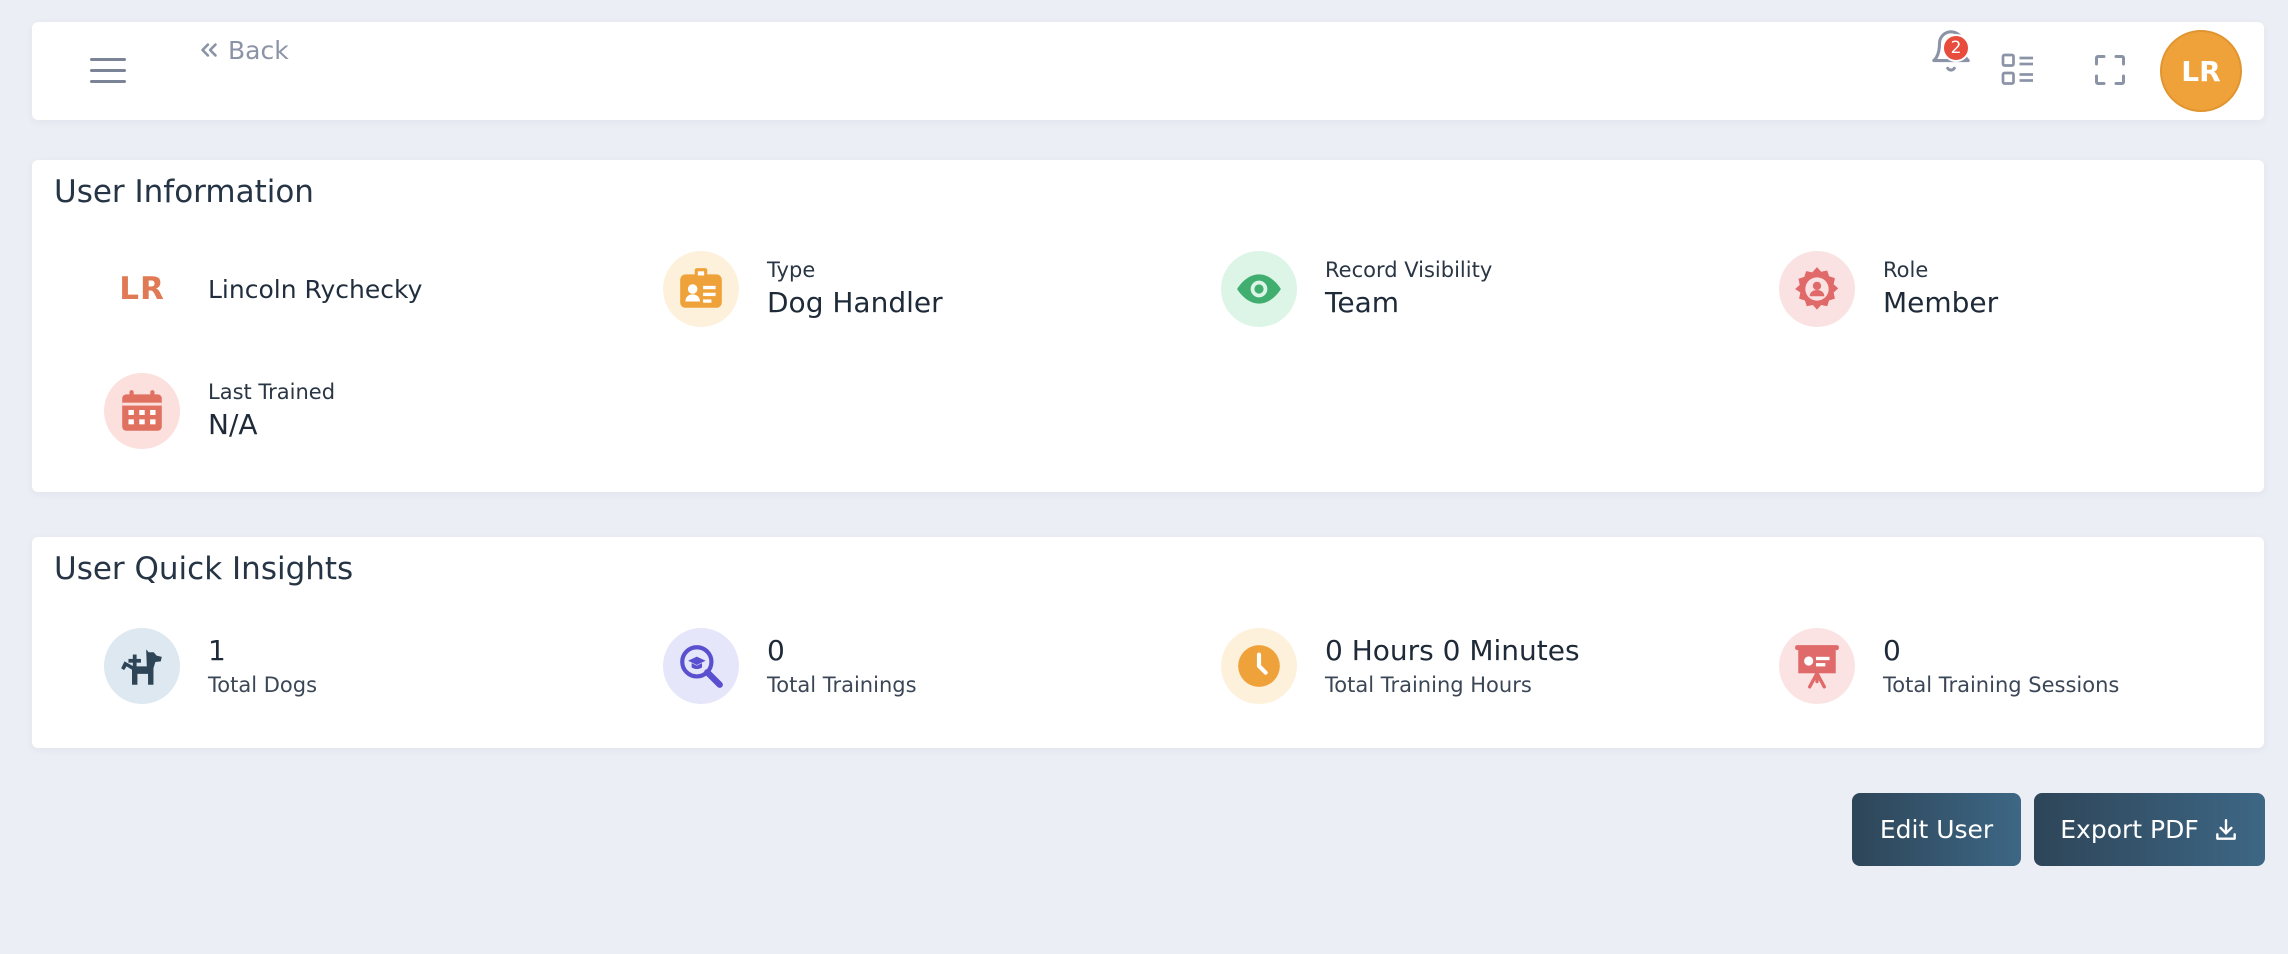  Describe the element at coordinates (1428, 685) in the screenshot. I see `total-hours-label: Total Training Hours` at that location.